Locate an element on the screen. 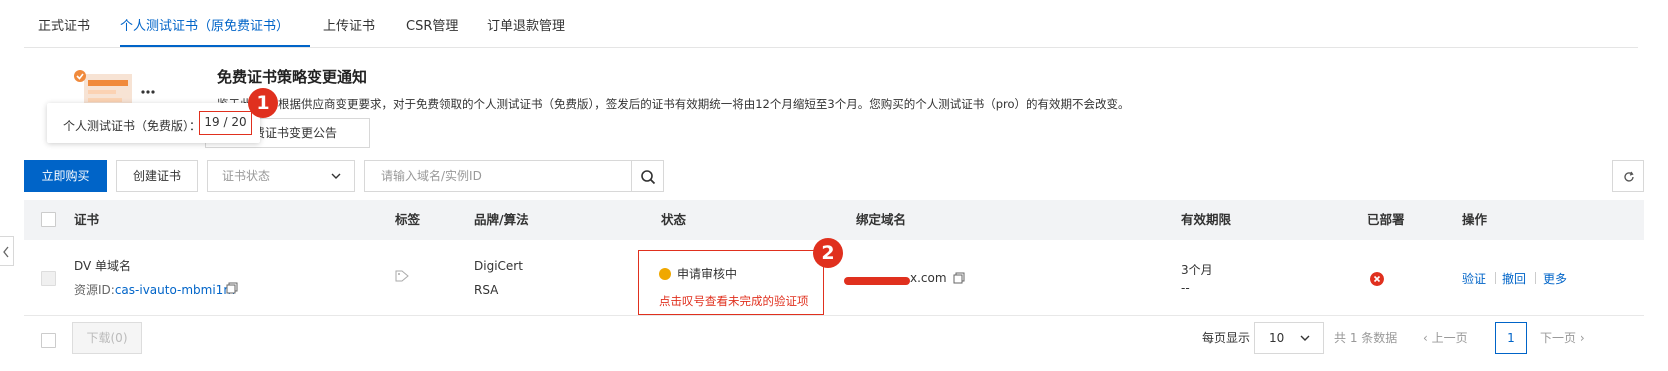 Image resolution: width=1668 pixels, height=371 pixels. brand: DigiCert is located at coordinates (498, 266).